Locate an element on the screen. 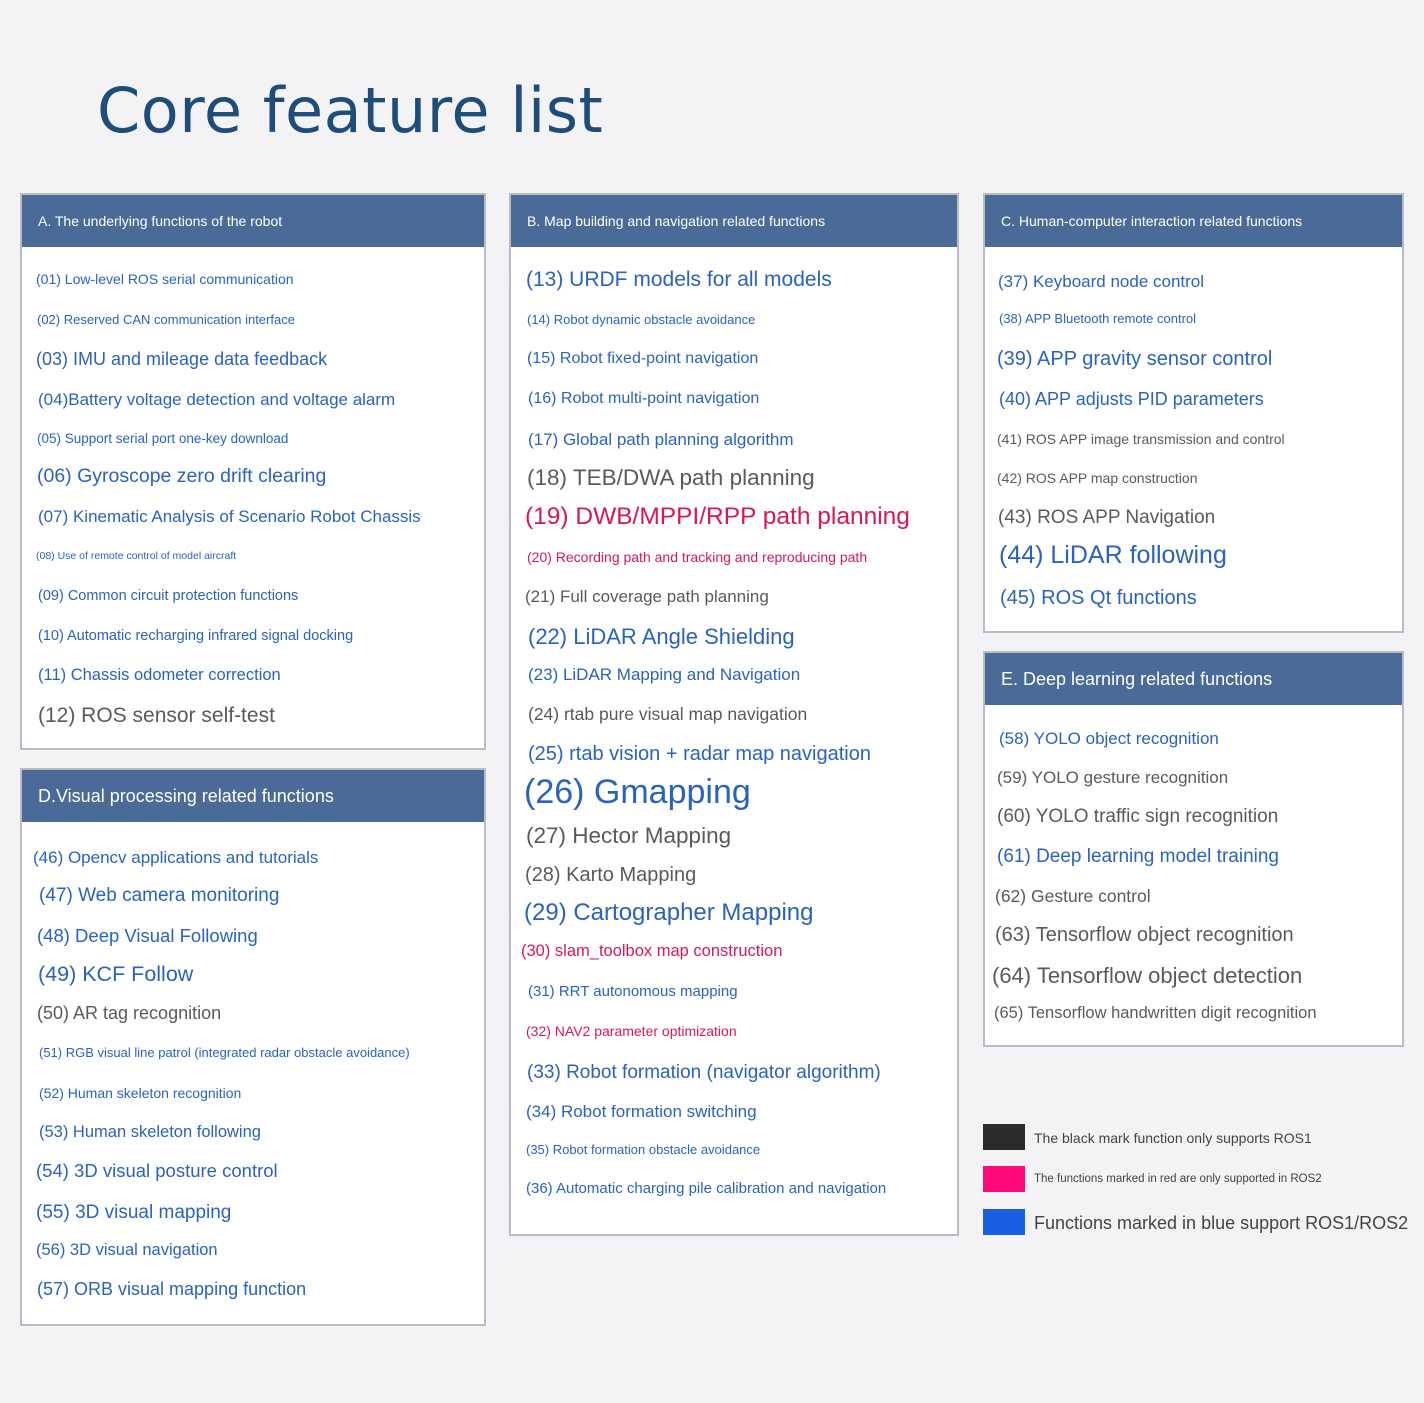  feature-item: (09) Common circuit protection functions is located at coordinates (168, 596).